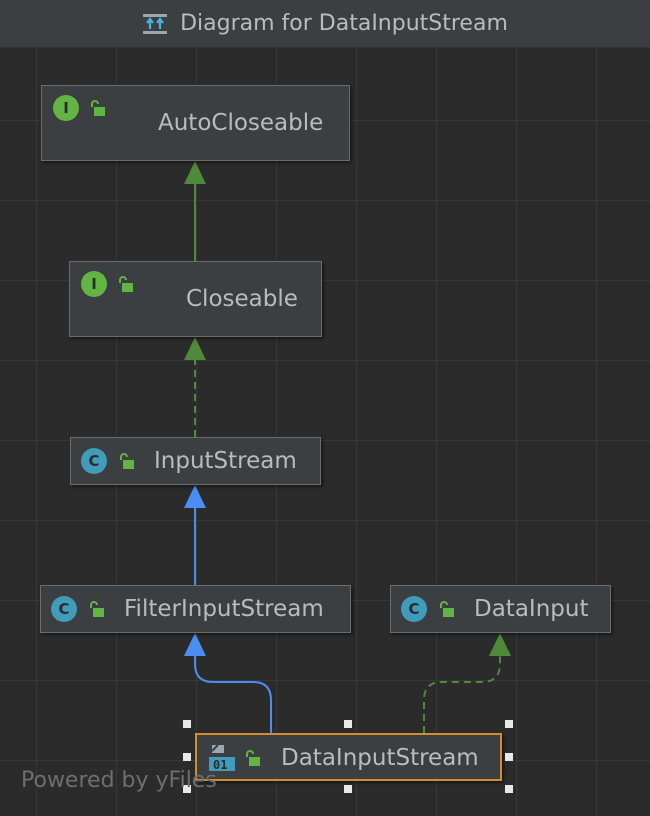 This screenshot has width=650, height=816. What do you see at coordinates (344, 23) in the screenshot?
I see `window-title: Diagram for DataInputStream` at bounding box center [344, 23].